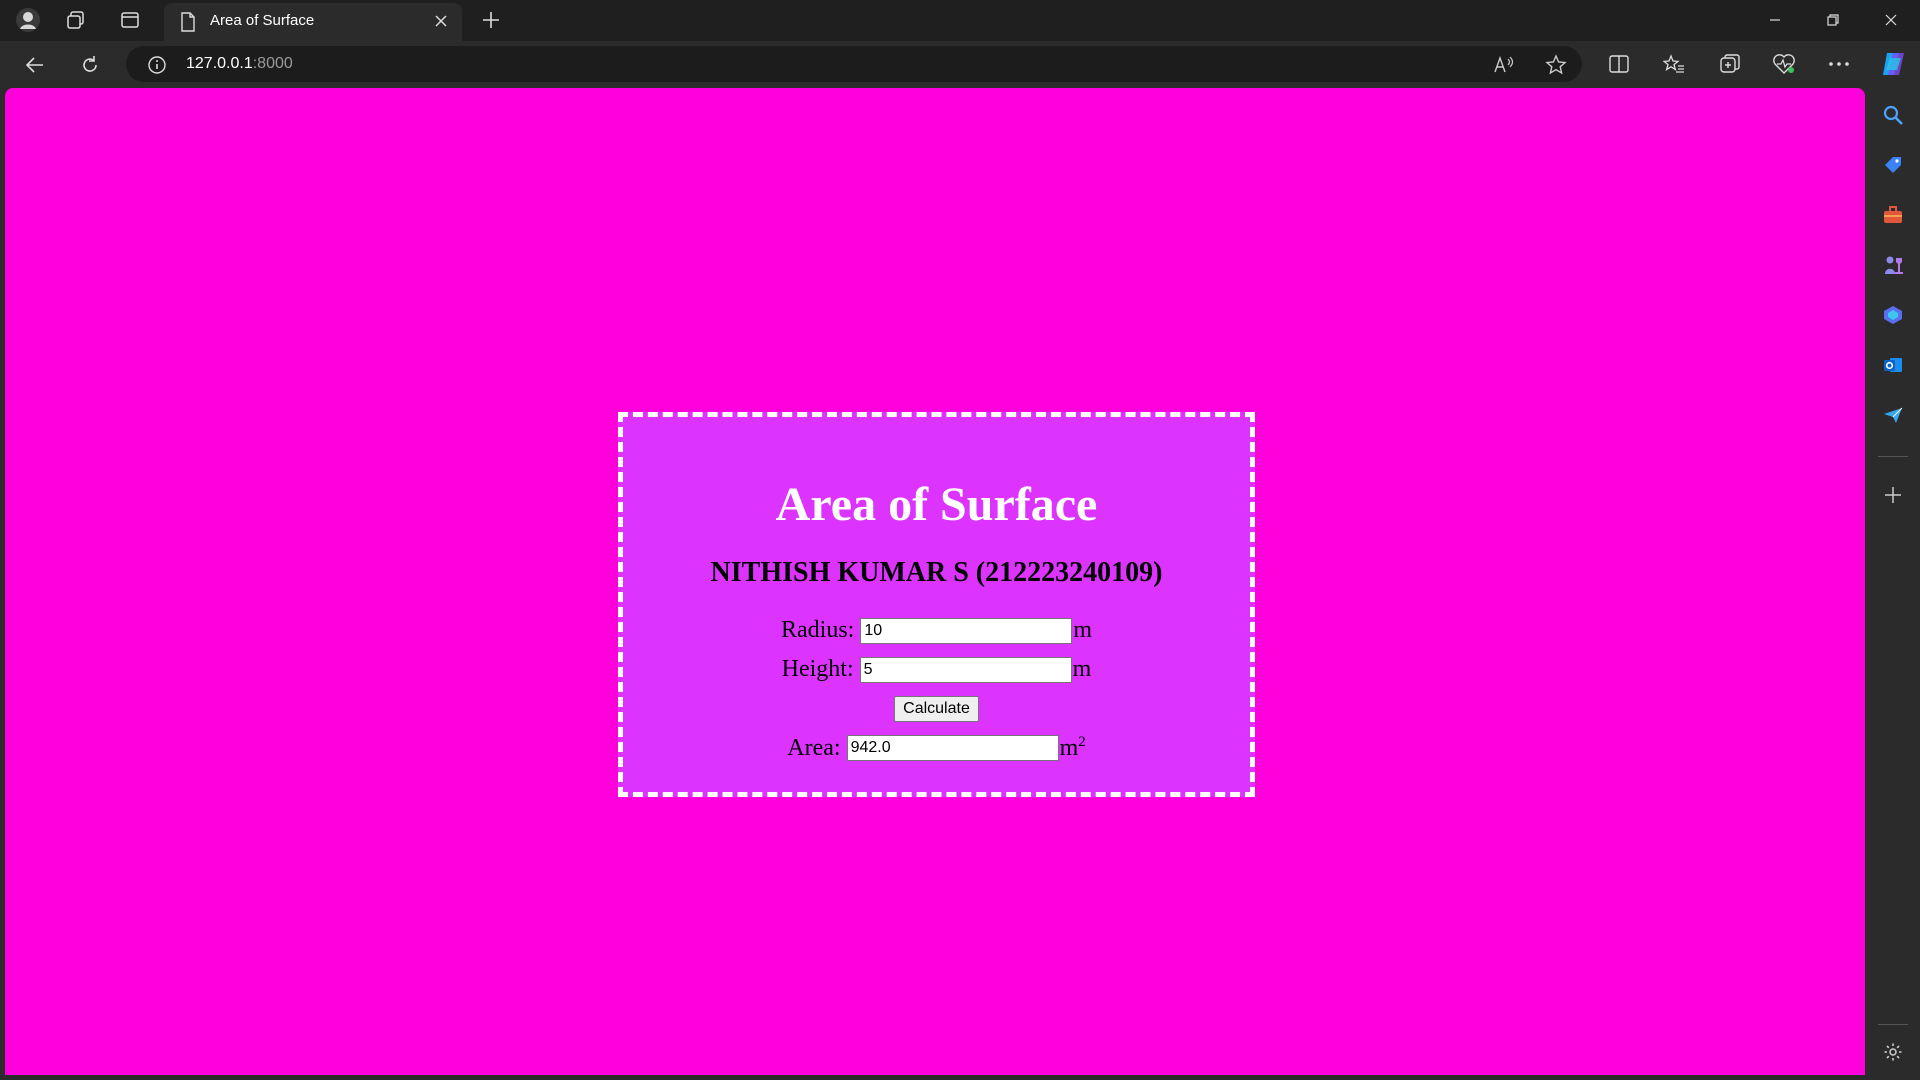 This screenshot has height=1080, width=1920. Describe the element at coordinates (1893, 215) in the screenshot. I see `tools-briefcase-icon` at that location.